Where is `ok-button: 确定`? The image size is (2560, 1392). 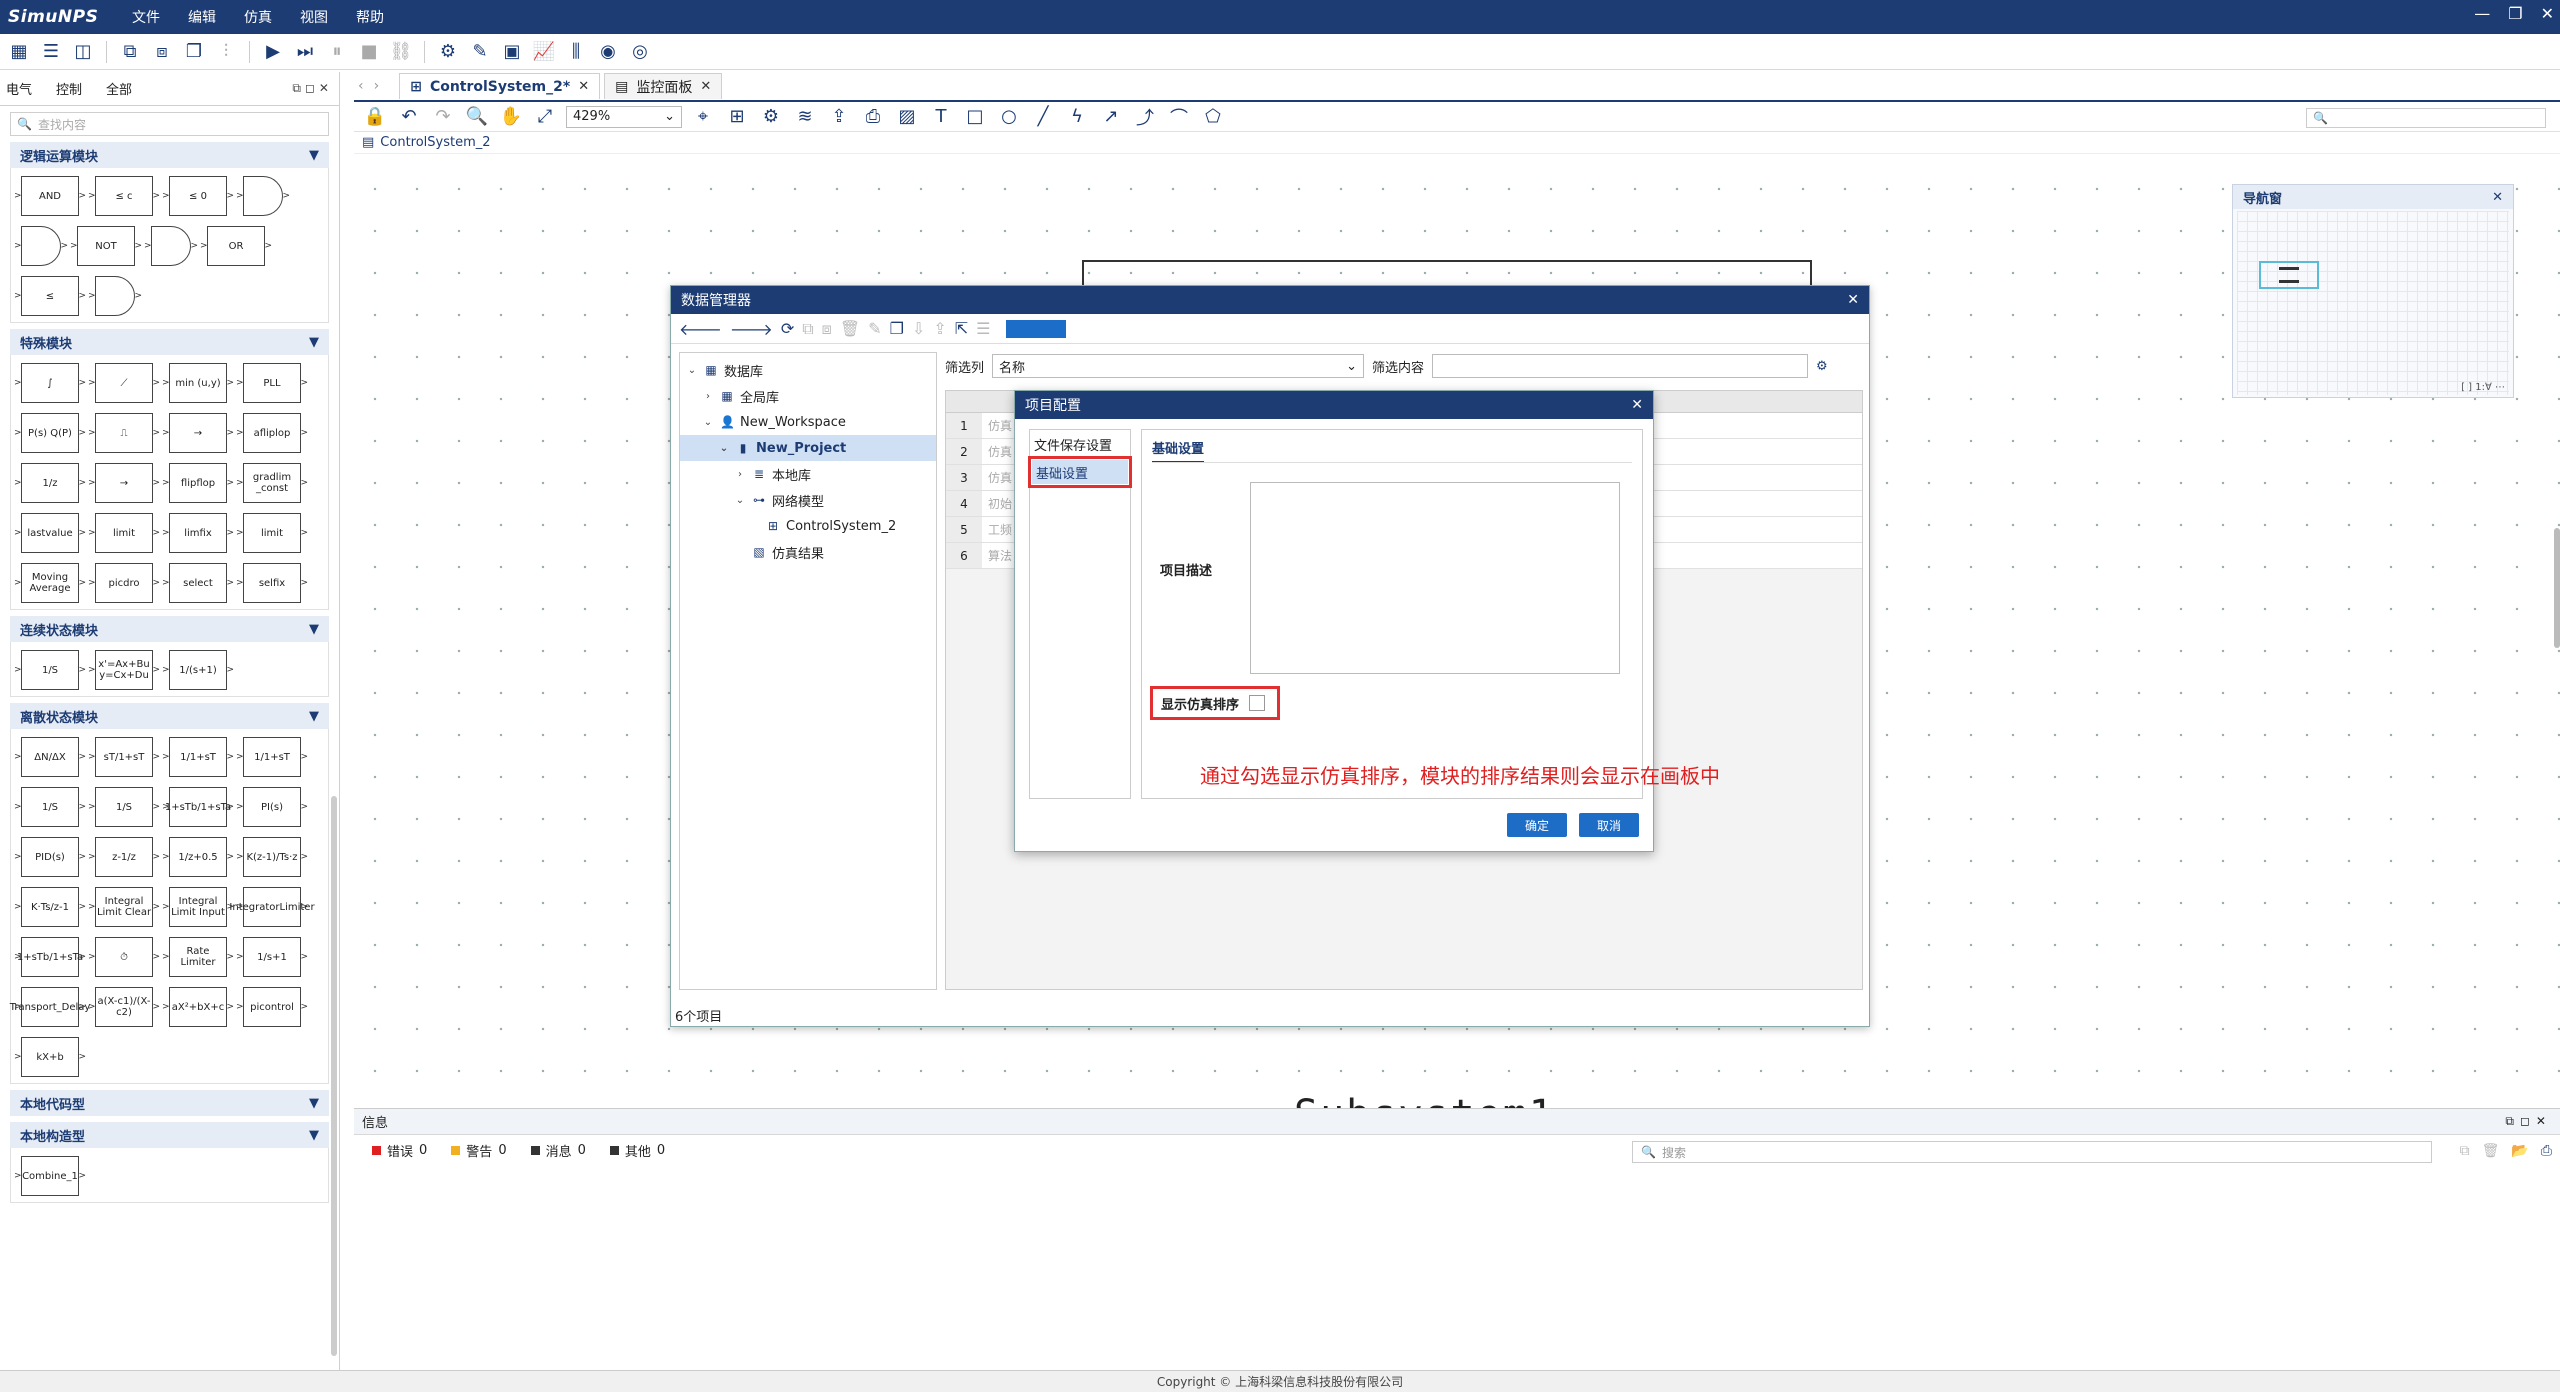
ok-button: 确定 is located at coordinates (1537, 825).